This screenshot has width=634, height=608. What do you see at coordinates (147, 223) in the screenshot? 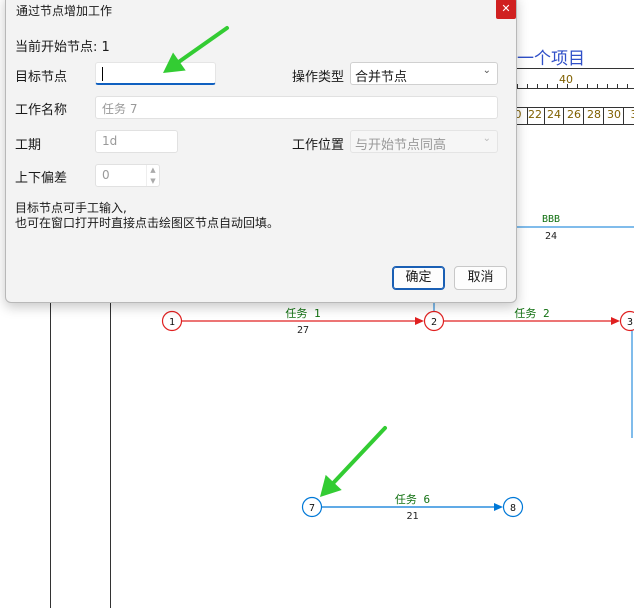
I see `hint-line-2: 也可在窗口打开时直接点击绘图区节点自动回填。` at bounding box center [147, 223].